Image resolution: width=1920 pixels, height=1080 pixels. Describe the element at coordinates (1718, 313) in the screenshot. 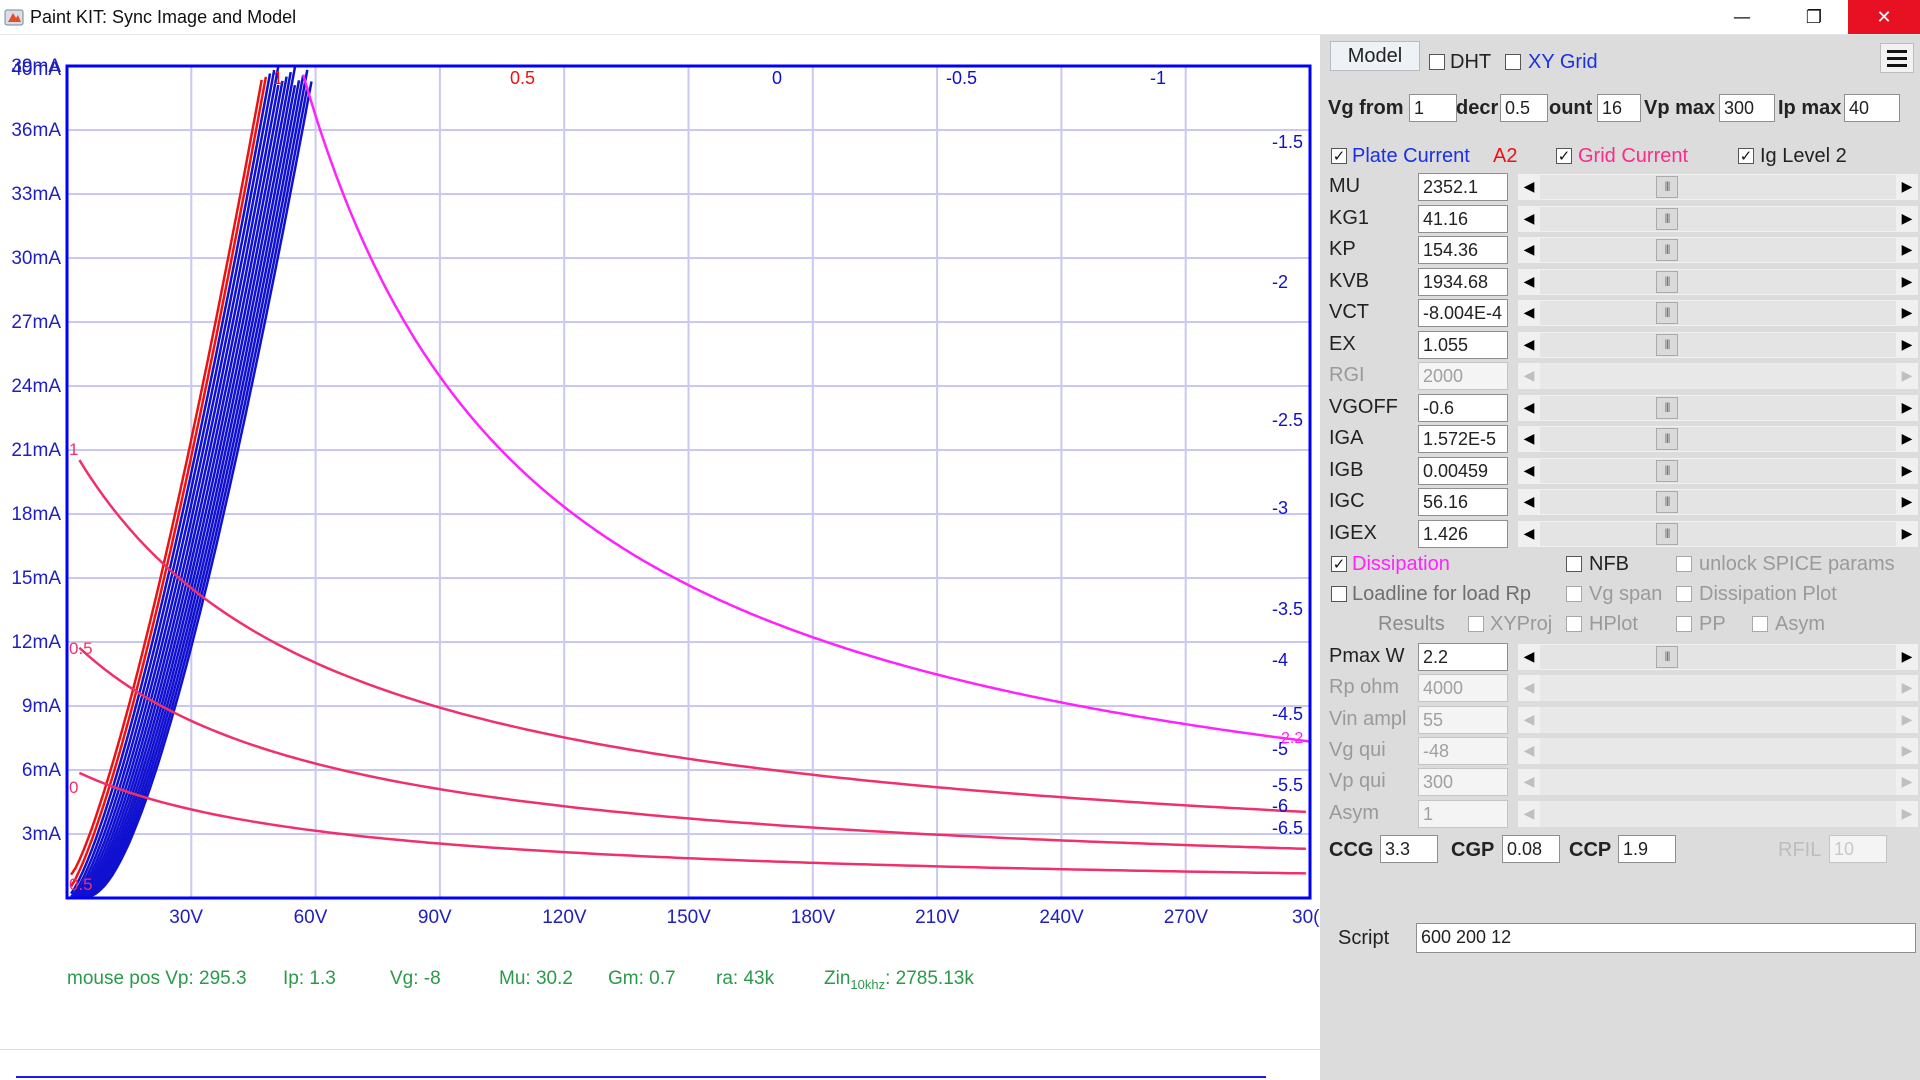

I see `param-vct-slider: ◀ ▶ |||` at that location.